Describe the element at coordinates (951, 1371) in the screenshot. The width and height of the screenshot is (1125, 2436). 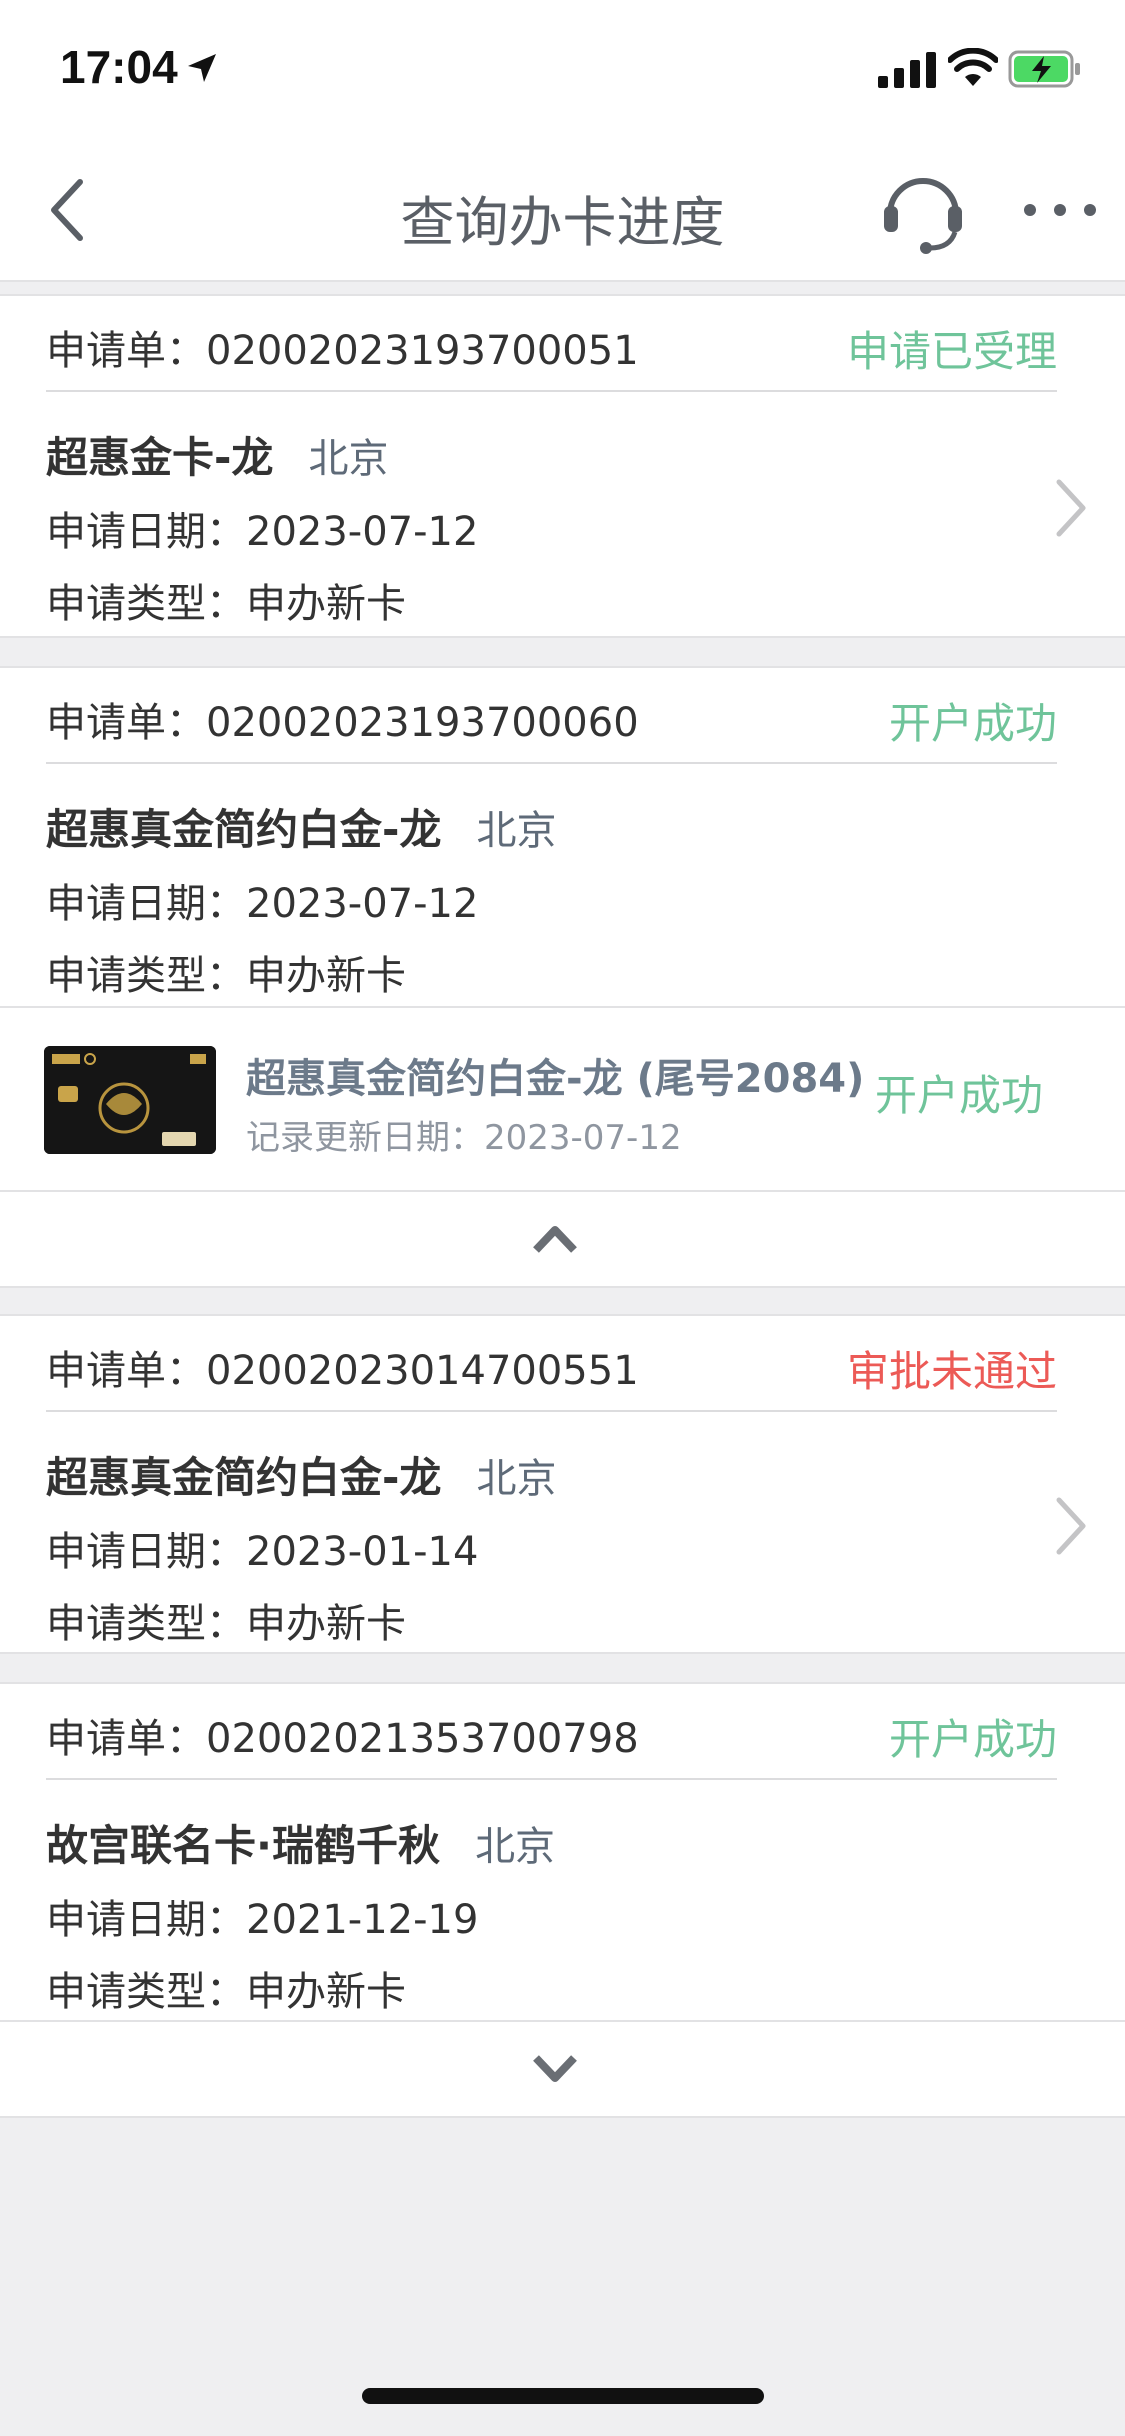
I see `status-badge: 审批未通过` at that location.